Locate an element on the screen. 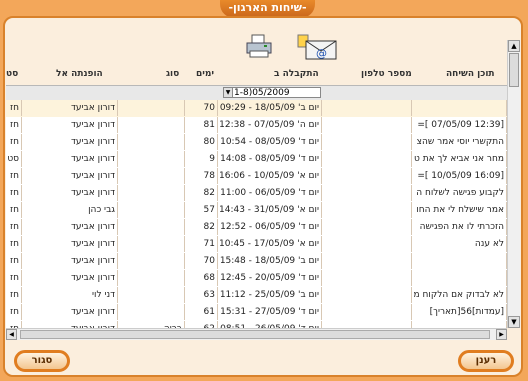 Image resolution: width=528 pixels, height=381 pixels. horizontal-scroll-thumb is located at coordinates (255, 334).